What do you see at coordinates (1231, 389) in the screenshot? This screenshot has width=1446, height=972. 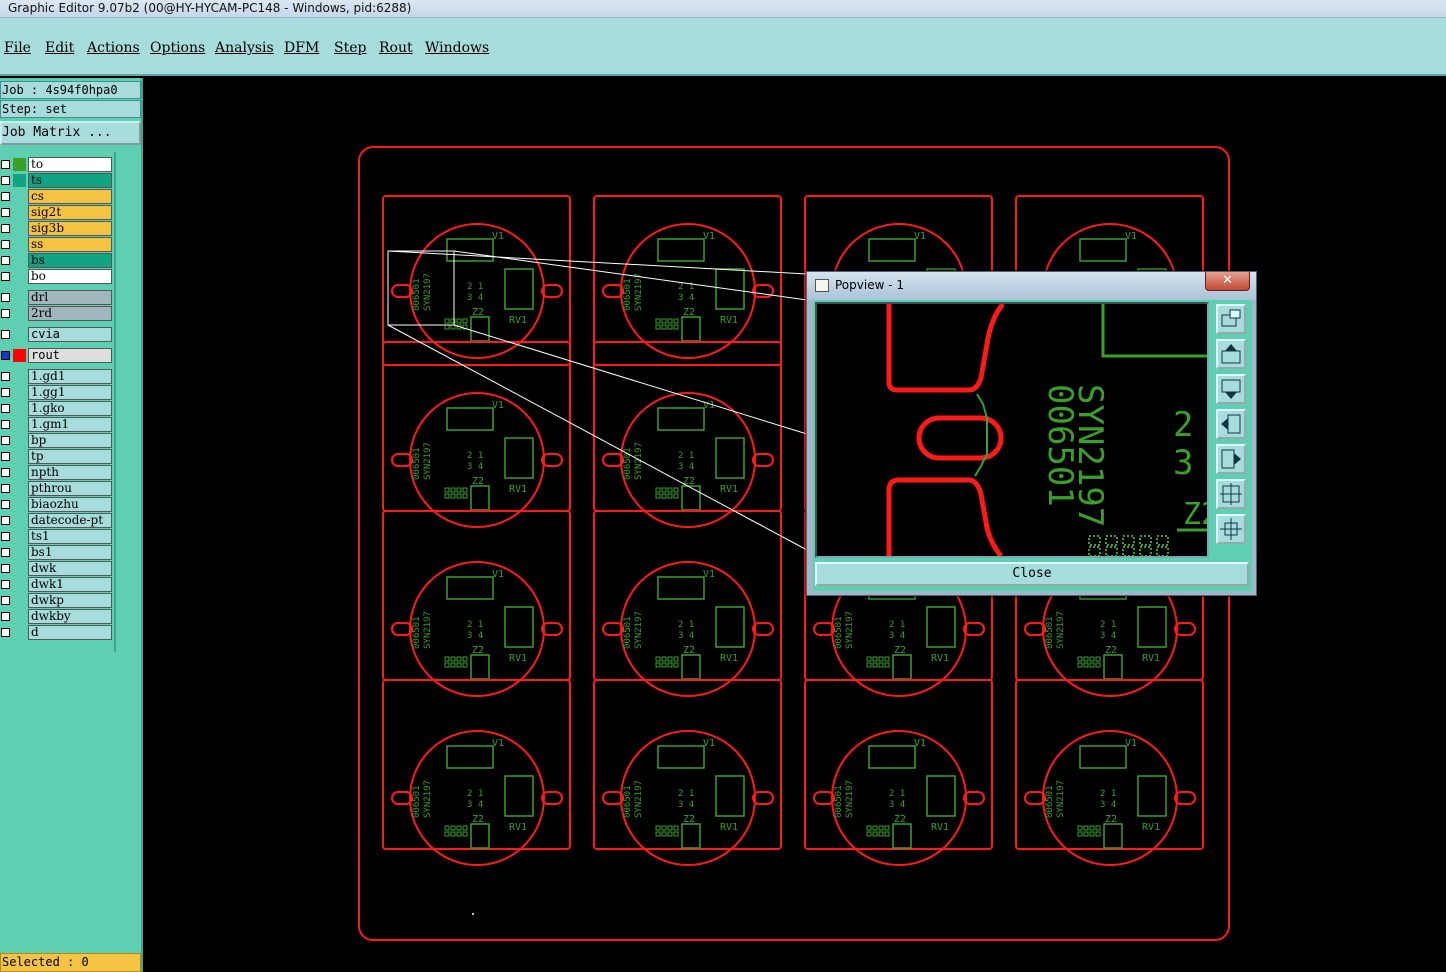 I see `pan-down-button` at bounding box center [1231, 389].